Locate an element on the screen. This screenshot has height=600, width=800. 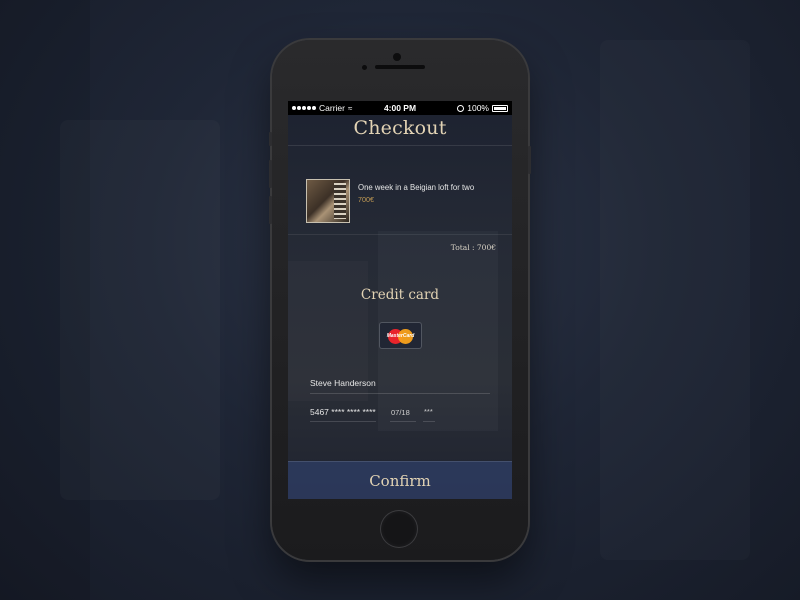
background-shape is located at coordinates (140, 310).